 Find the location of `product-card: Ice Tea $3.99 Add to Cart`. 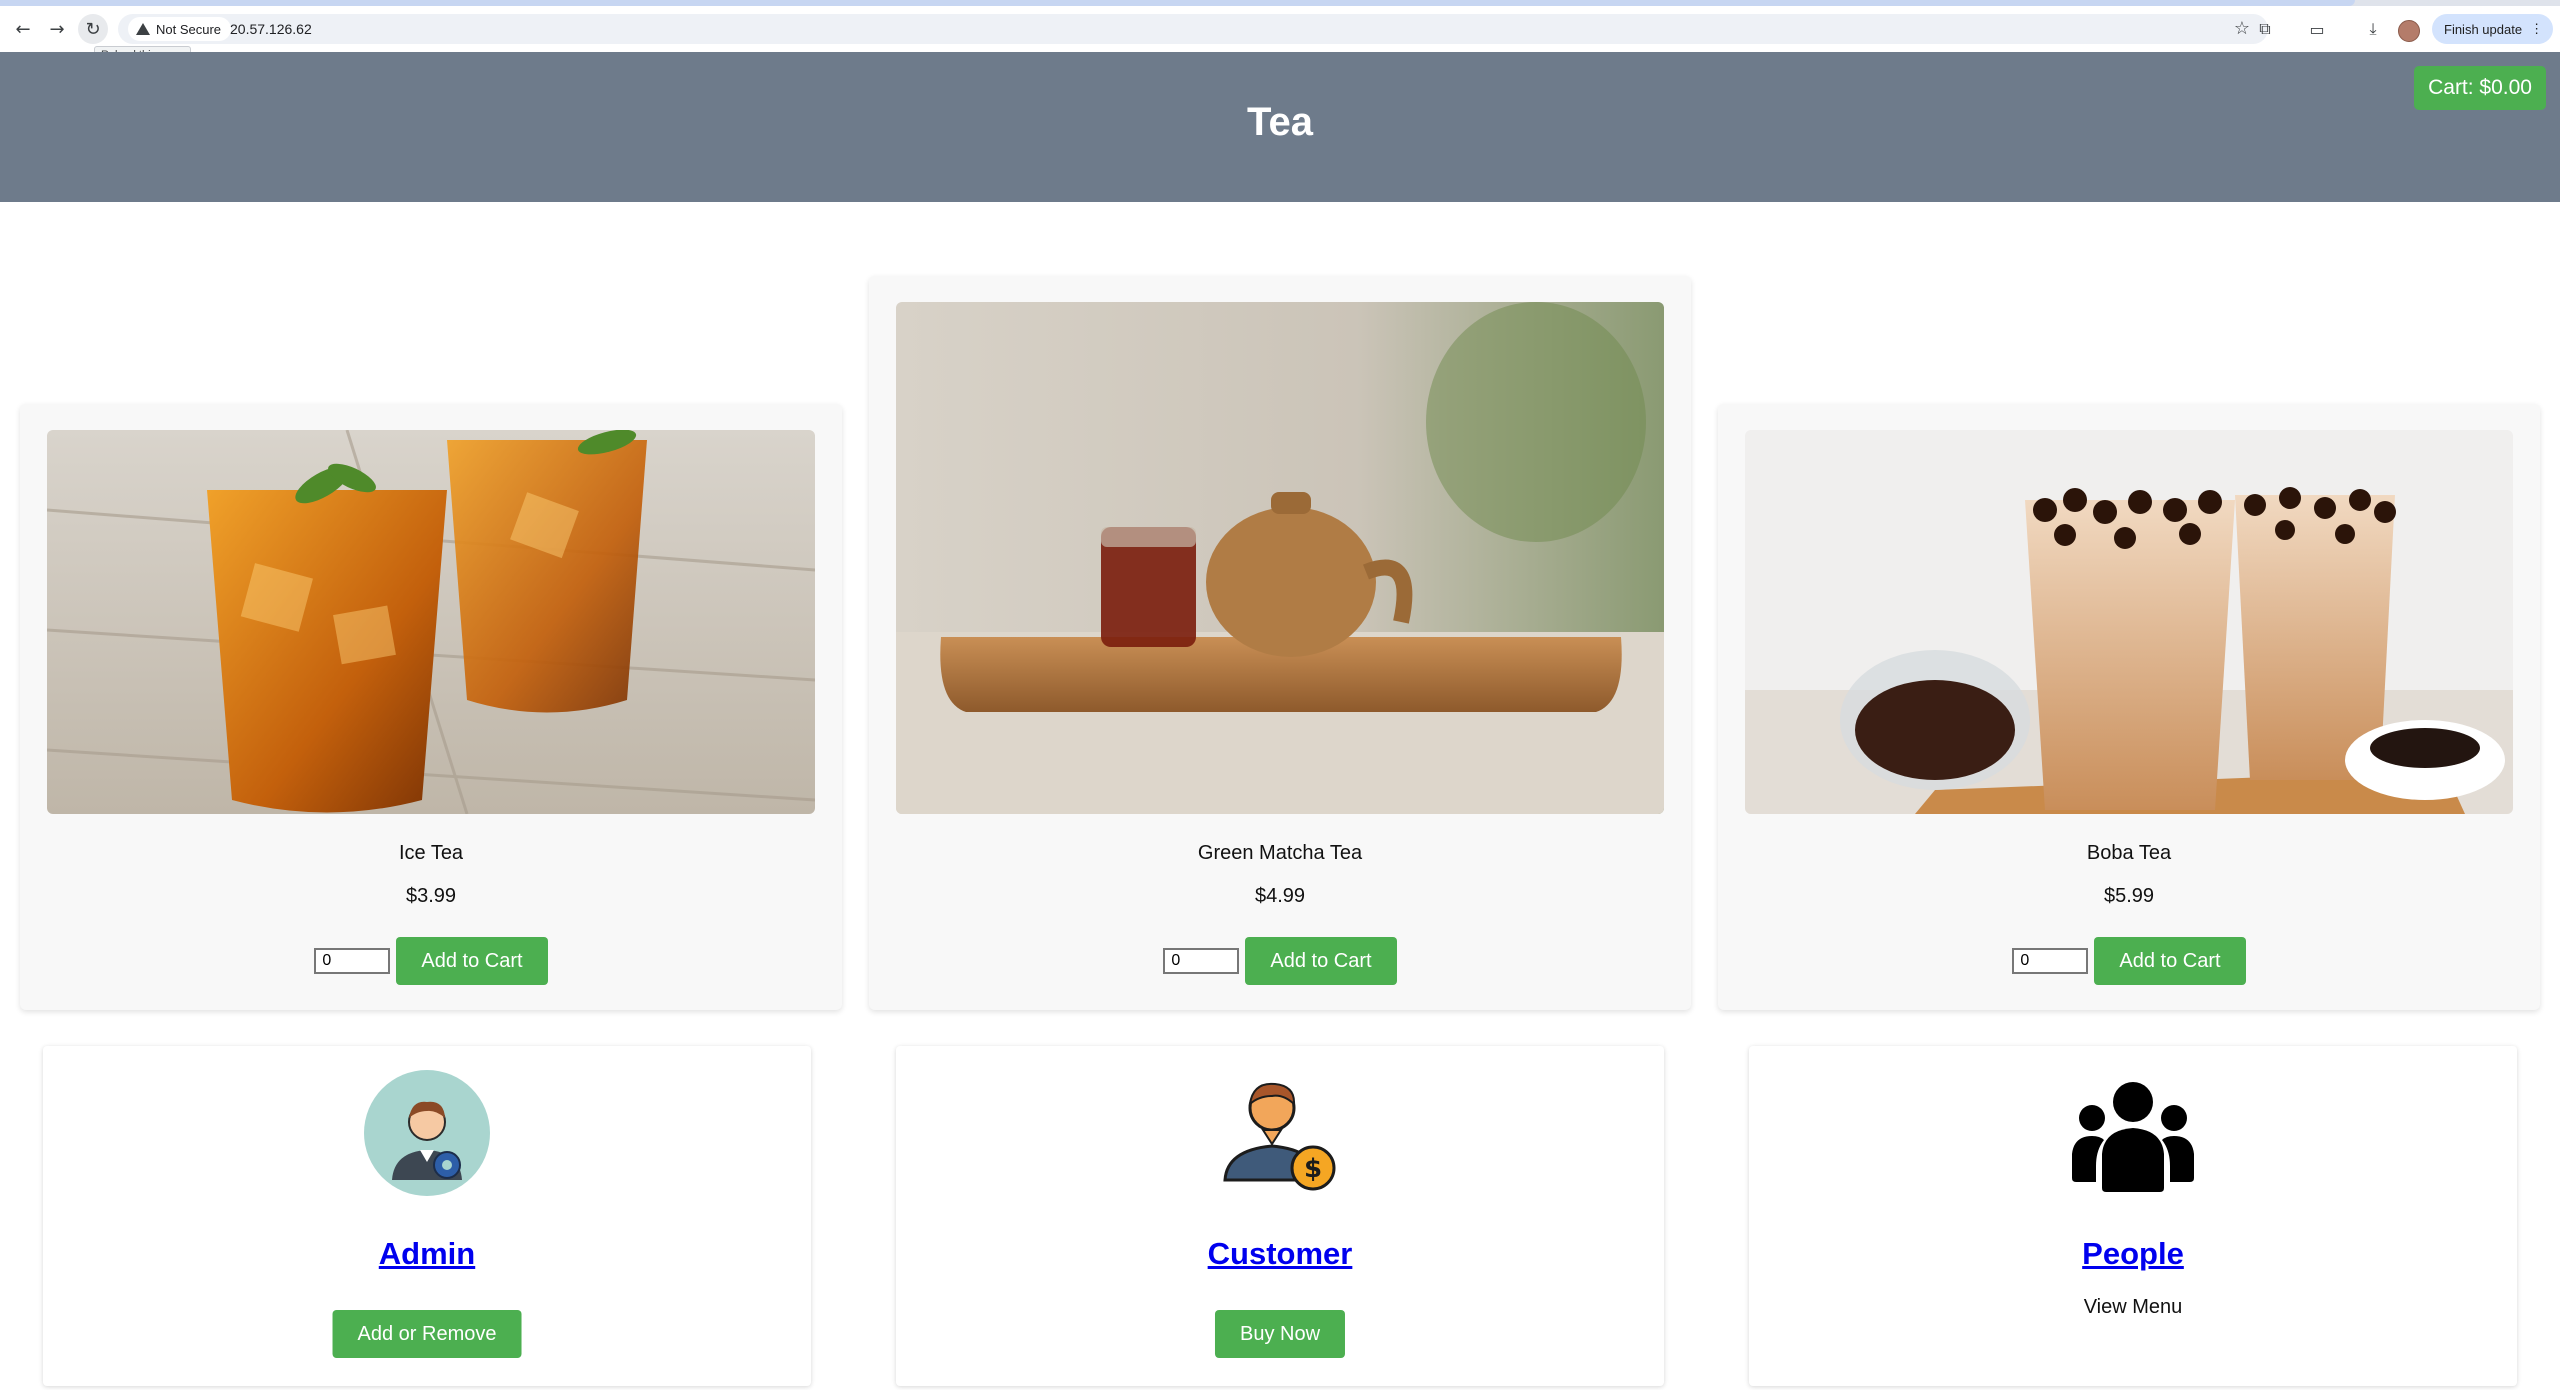

product-card: Ice Tea $3.99 Add to Cart is located at coordinates (431, 707).